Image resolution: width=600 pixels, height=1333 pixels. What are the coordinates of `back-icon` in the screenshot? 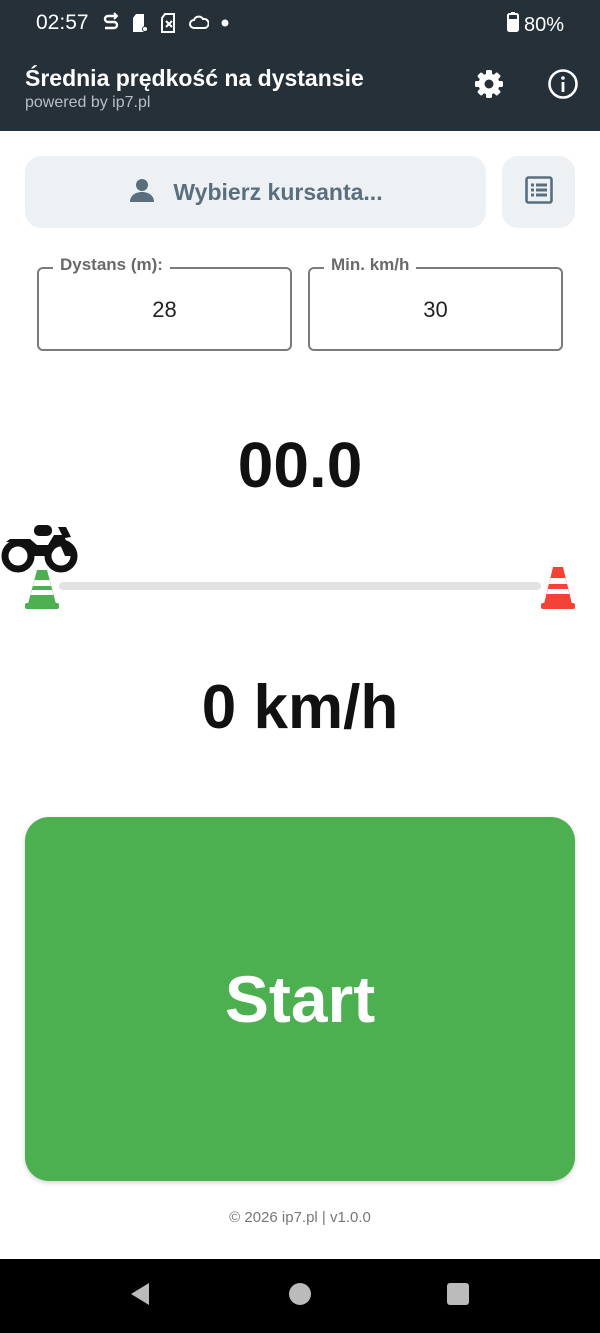 It's located at (140, 1296).